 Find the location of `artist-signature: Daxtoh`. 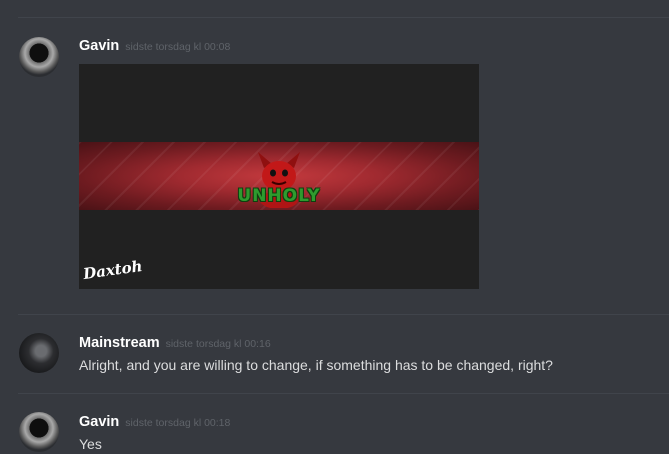

artist-signature: Daxtoh is located at coordinates (113, 270).